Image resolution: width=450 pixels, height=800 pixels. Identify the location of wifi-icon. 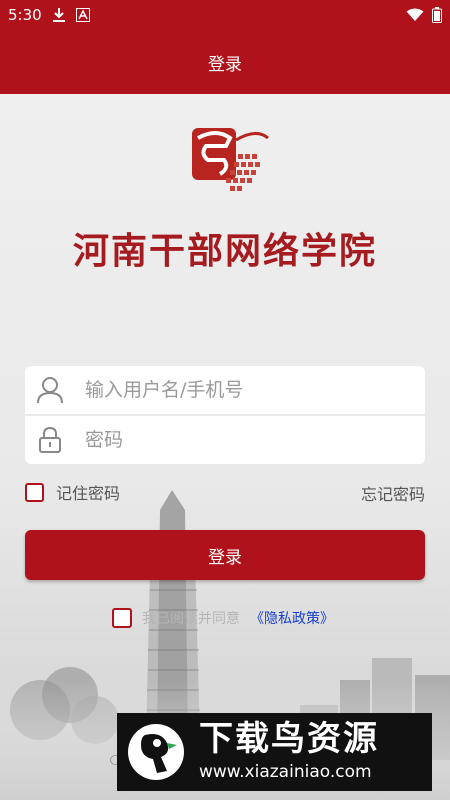
(415, 15).